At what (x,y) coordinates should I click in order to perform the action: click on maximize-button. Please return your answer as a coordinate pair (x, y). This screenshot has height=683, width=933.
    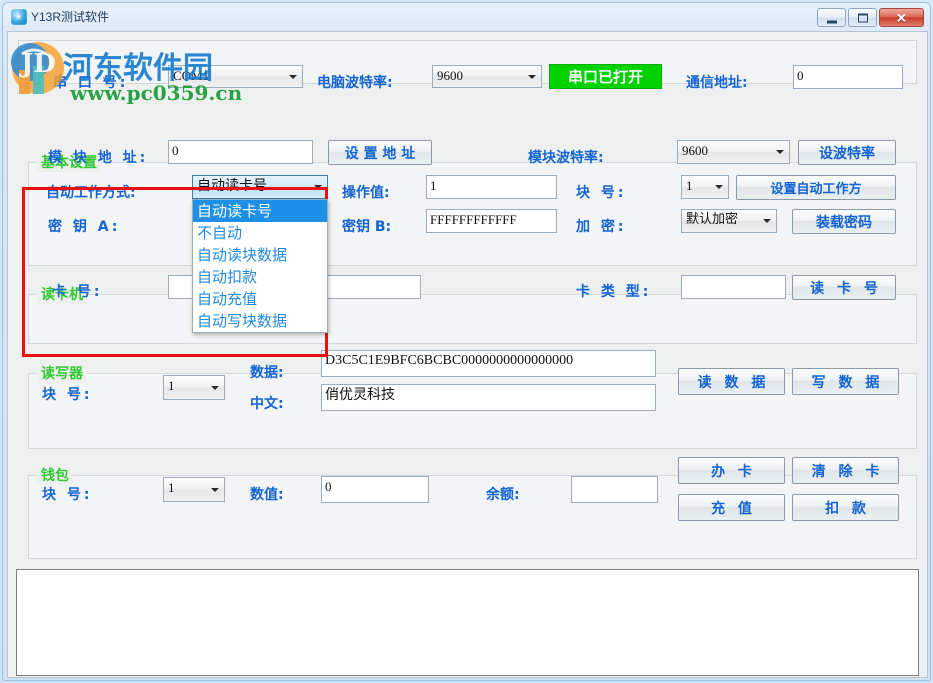
    Looking at the image, I should click on (862, 17).